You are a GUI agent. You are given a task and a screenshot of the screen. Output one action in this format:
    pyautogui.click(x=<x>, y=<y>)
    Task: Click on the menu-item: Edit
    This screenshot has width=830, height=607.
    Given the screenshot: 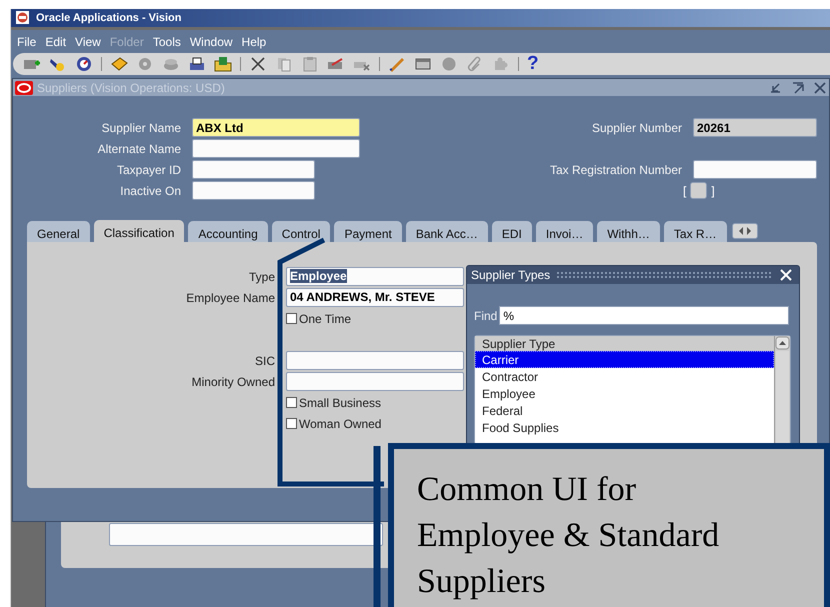 What is the action you would take?
    pyautogui.click(x=55, y=41)
    